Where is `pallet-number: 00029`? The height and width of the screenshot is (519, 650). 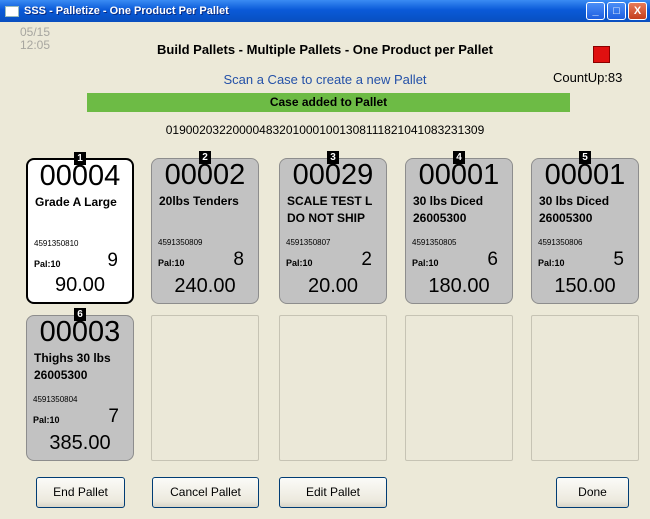
pallet-number: 00029 is located at coordinates (333, 175).